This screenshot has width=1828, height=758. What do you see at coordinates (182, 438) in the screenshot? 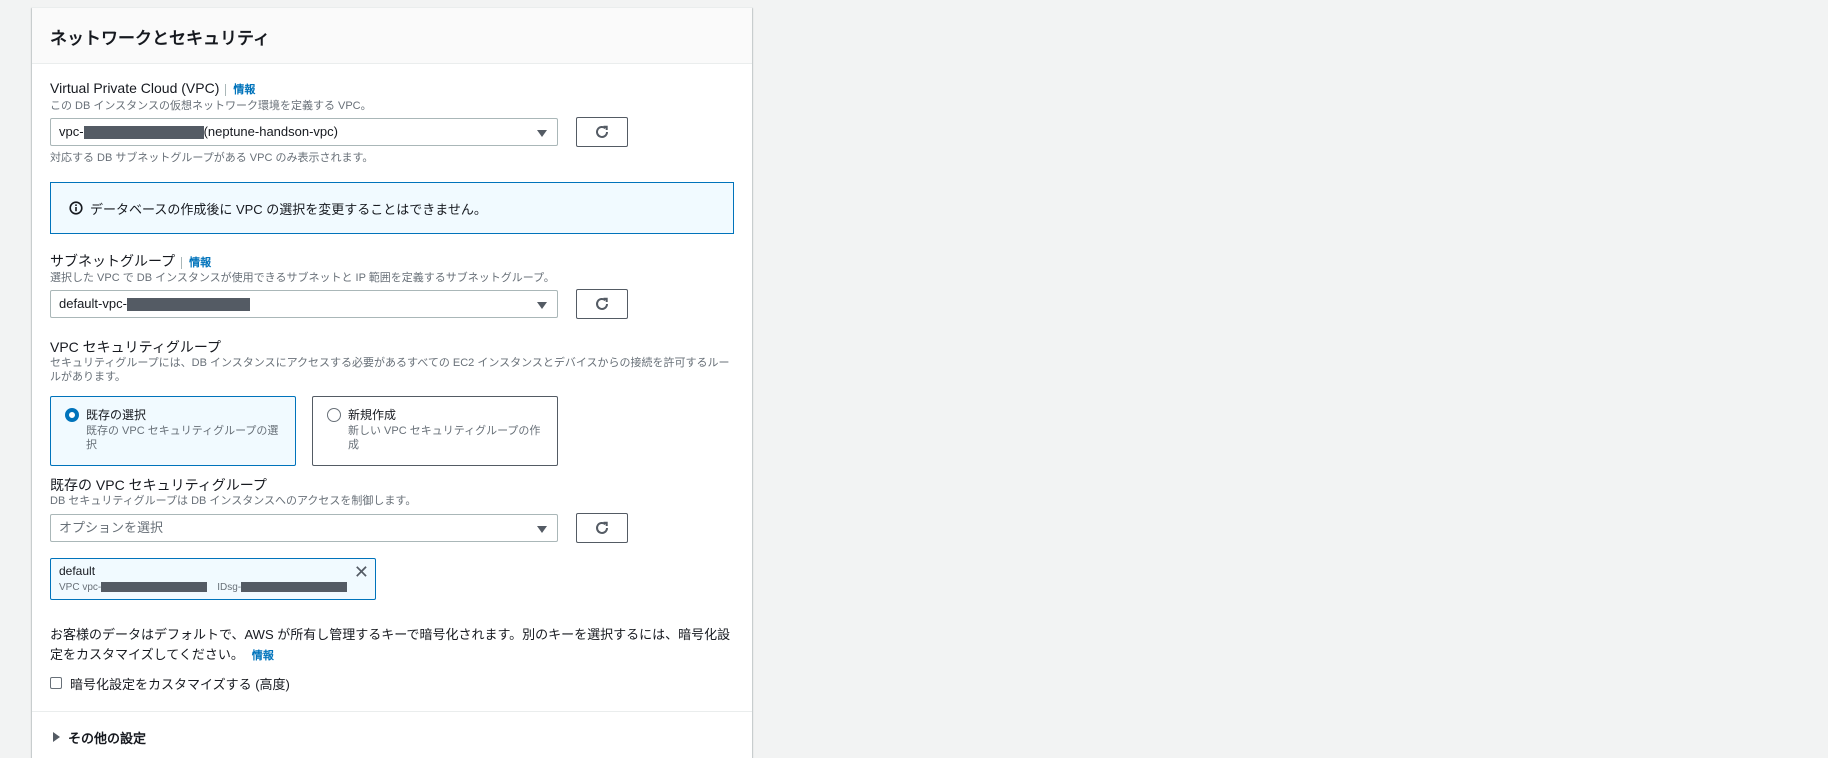
I see `radio-existing-desc: 既存の VPC セキュリティグループの選択` at bounding box center [182, 438].